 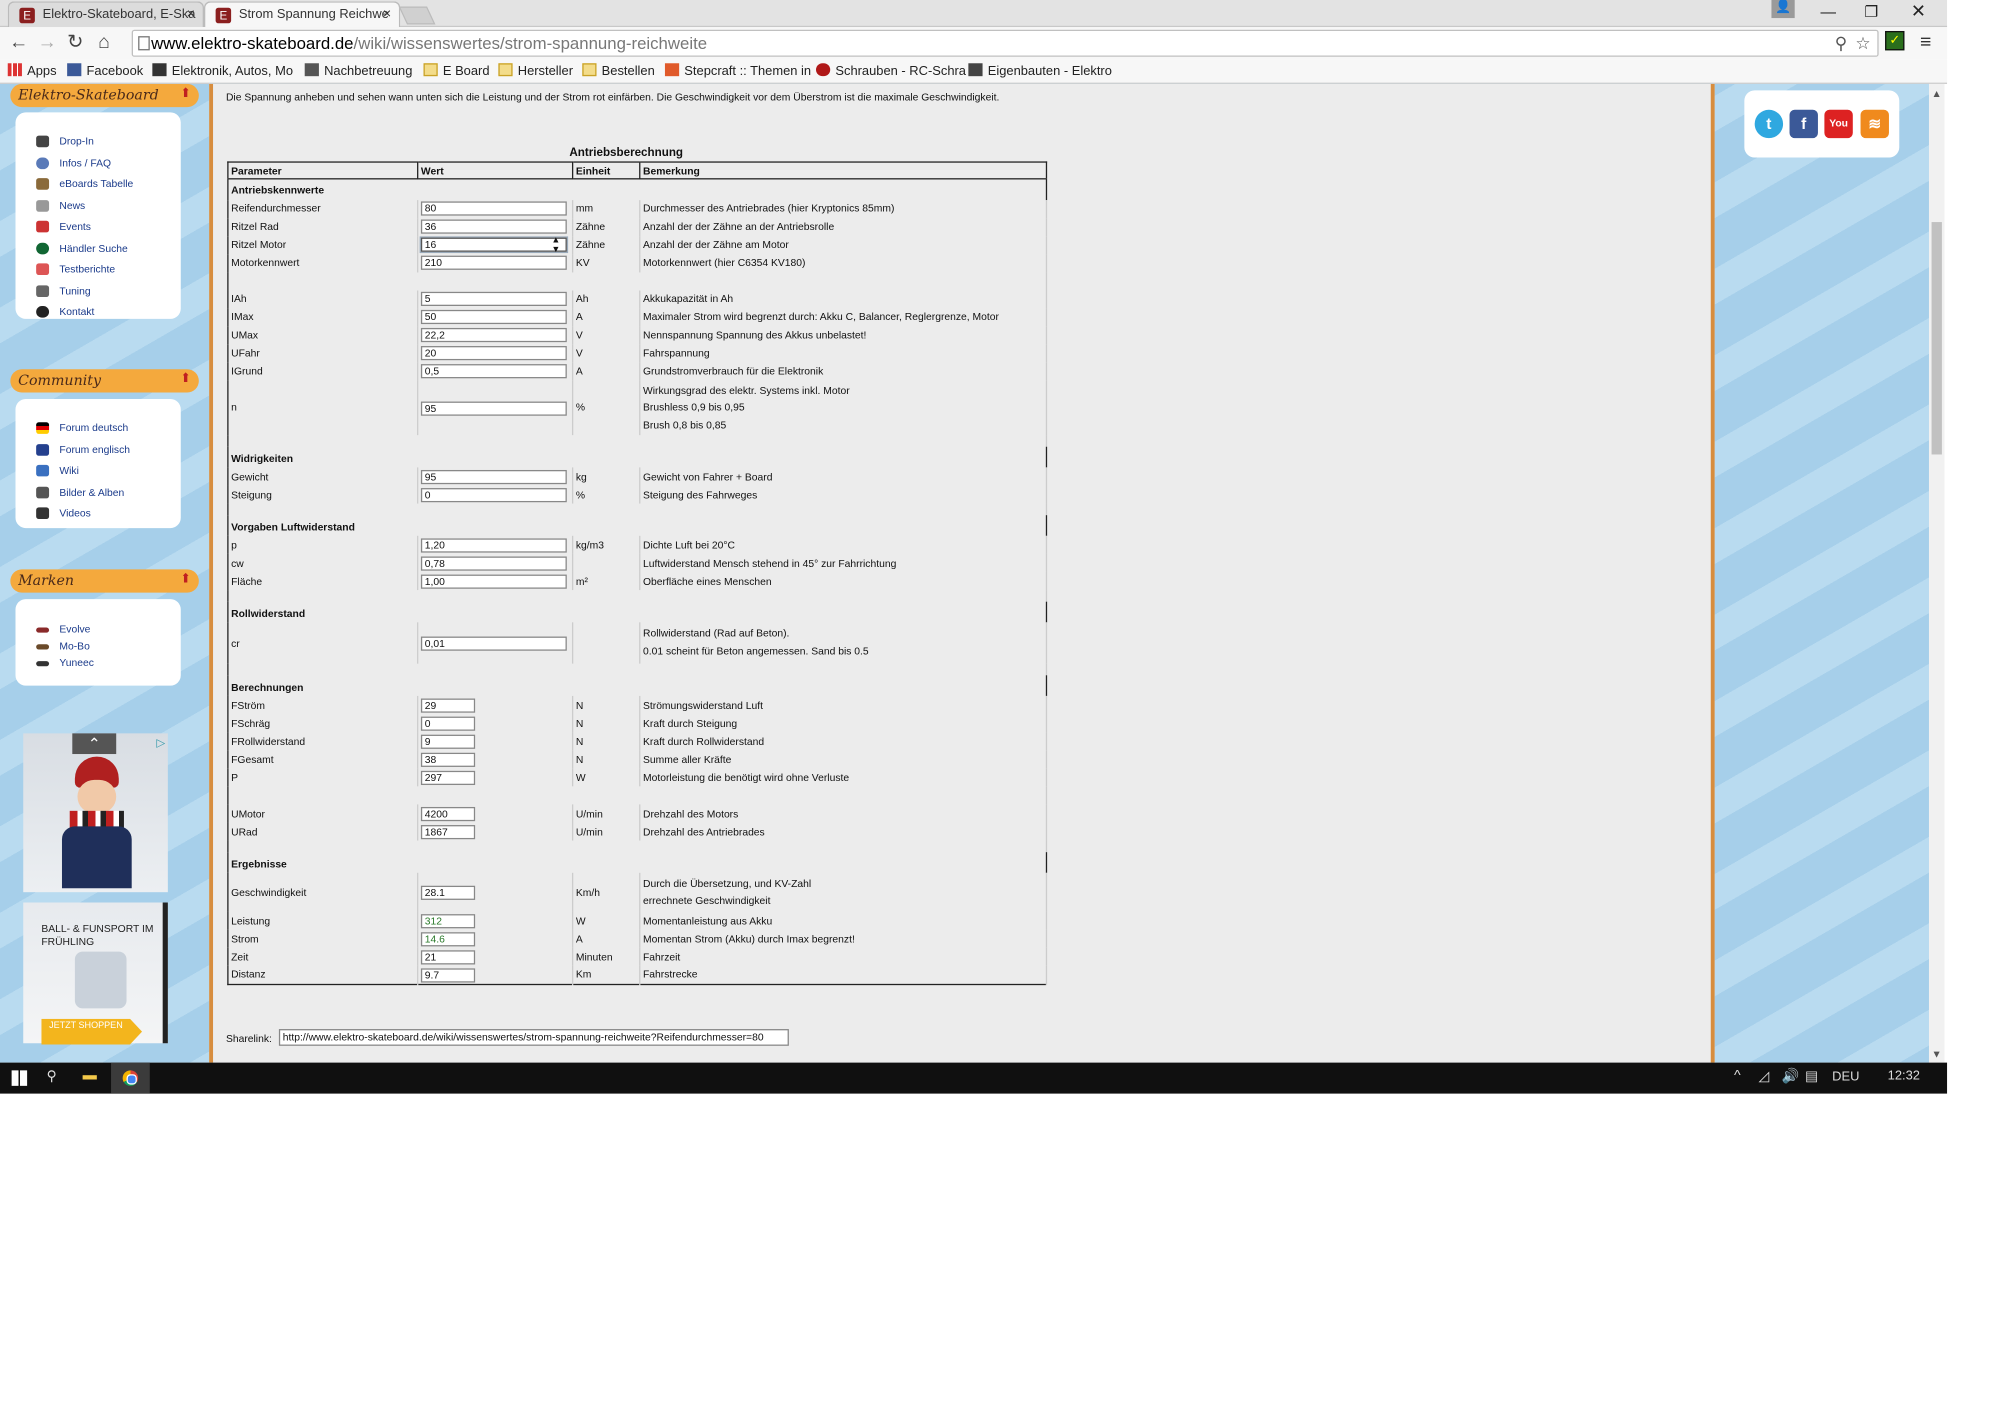 What do you see at coordinates (493, 563) in the screenshot?
I see `cw-input` at bounding box center [493, 563].